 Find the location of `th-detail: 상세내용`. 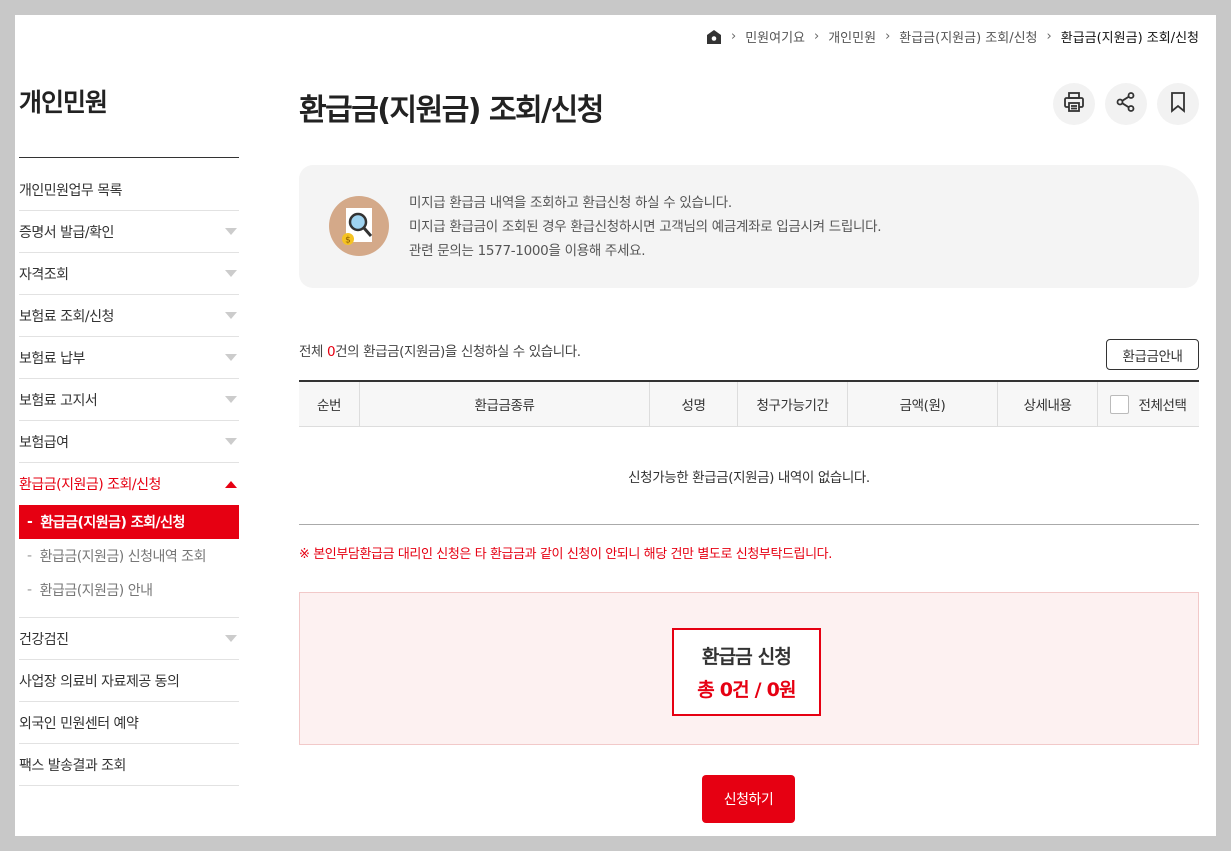

th-detail: 상세내용 is located at coordinates (1047, 404).